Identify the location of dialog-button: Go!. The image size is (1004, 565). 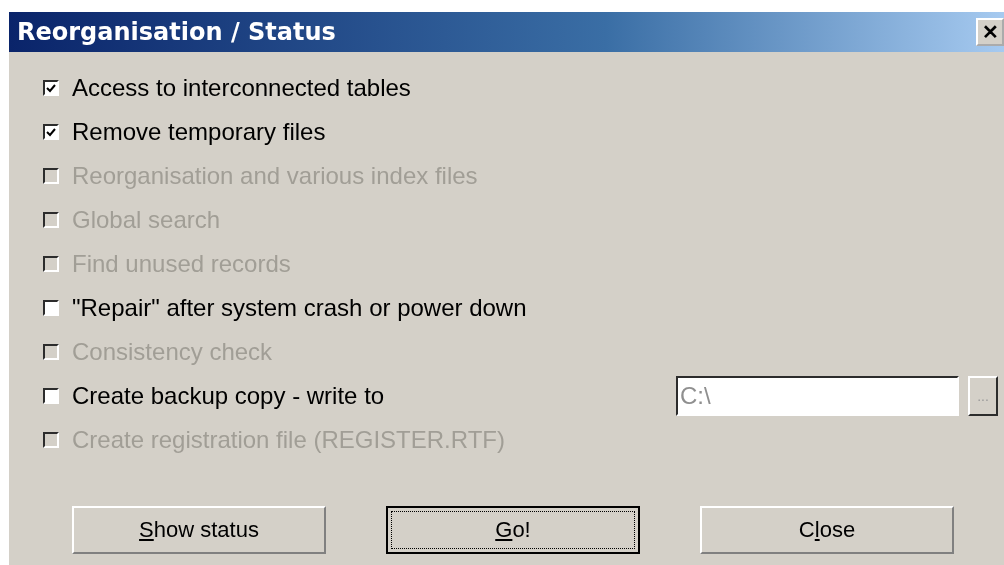
(513, 530).